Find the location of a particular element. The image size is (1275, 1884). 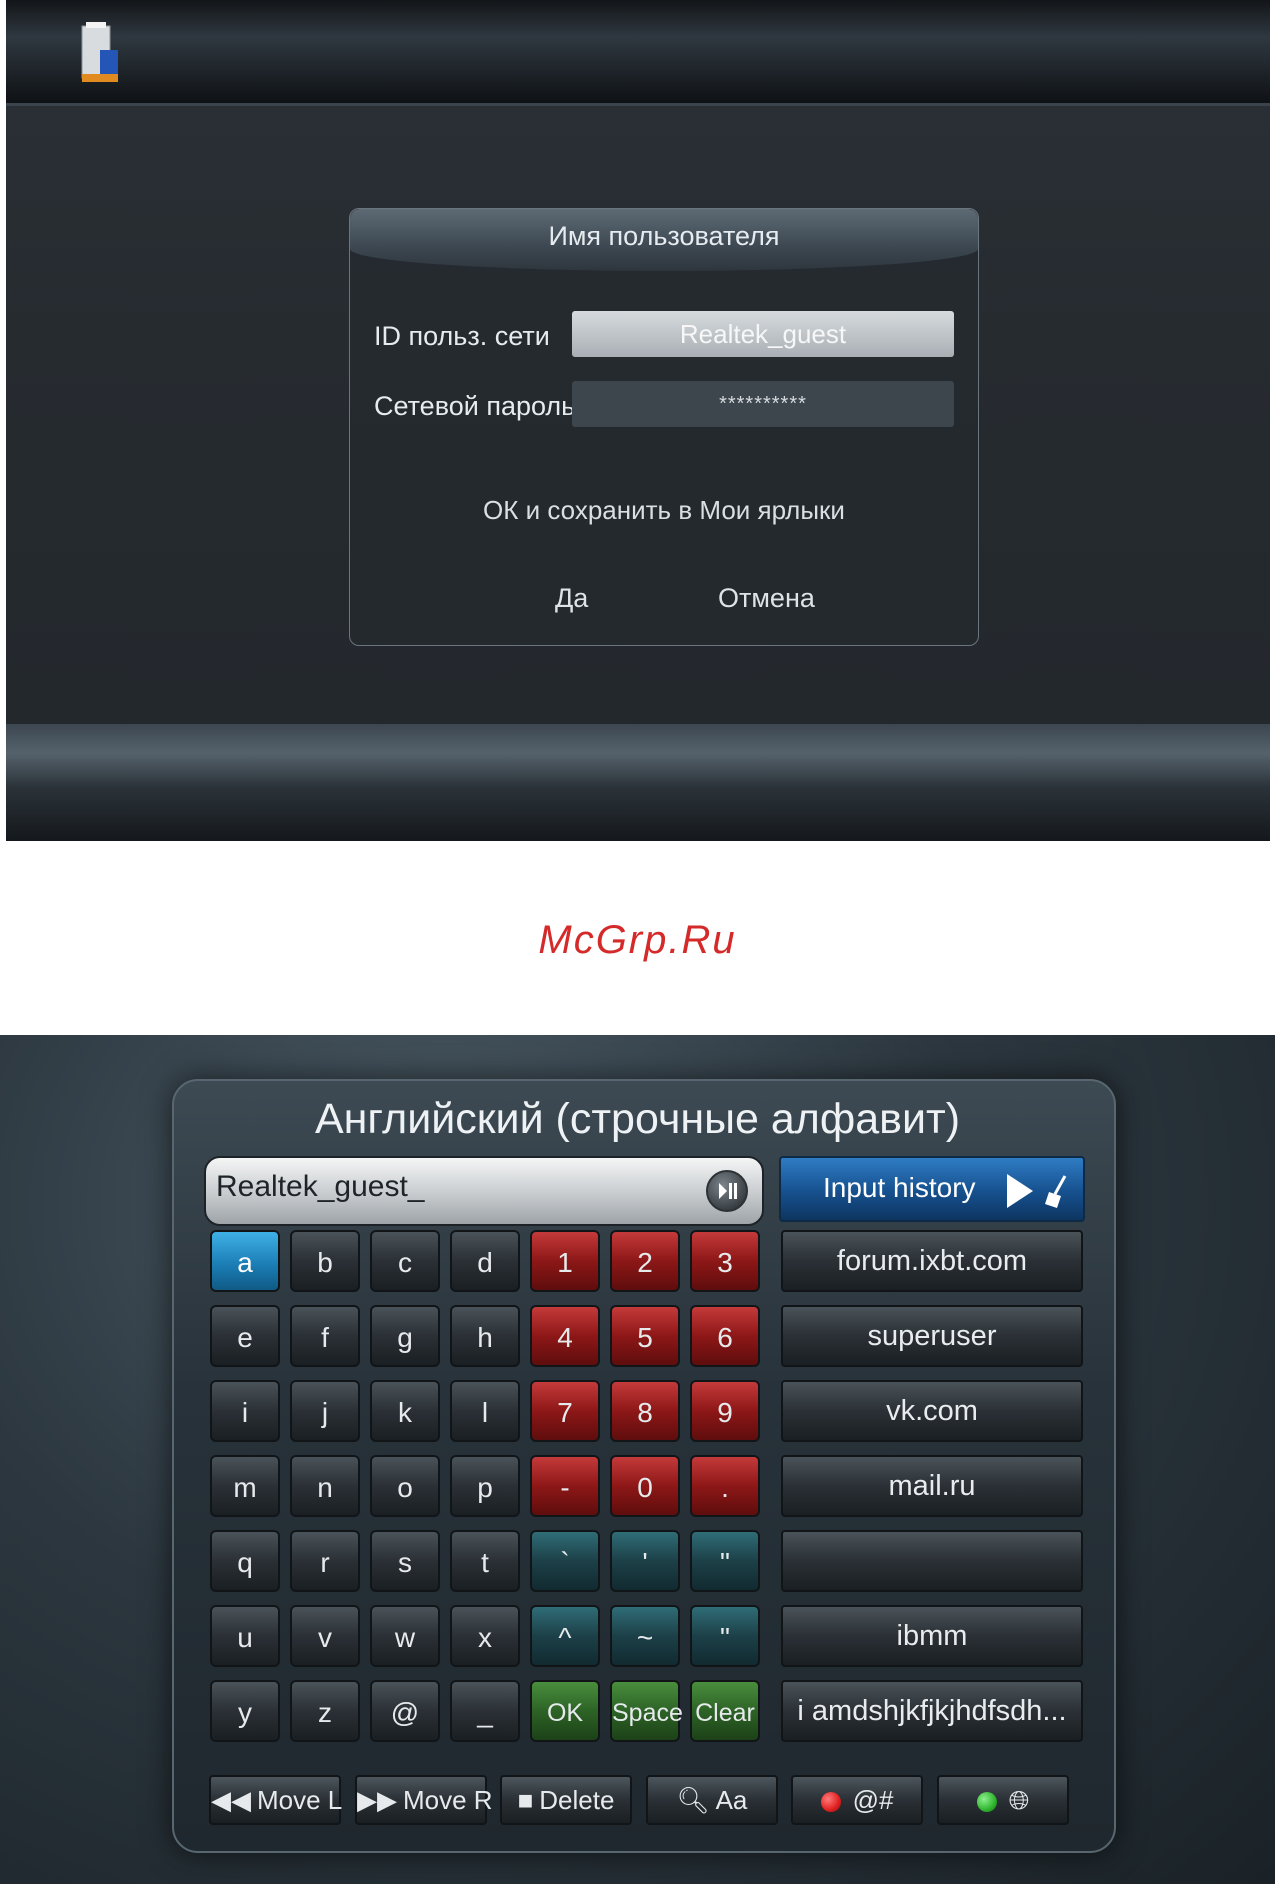

key-0-1: b is located at coordinates (325, 1261).